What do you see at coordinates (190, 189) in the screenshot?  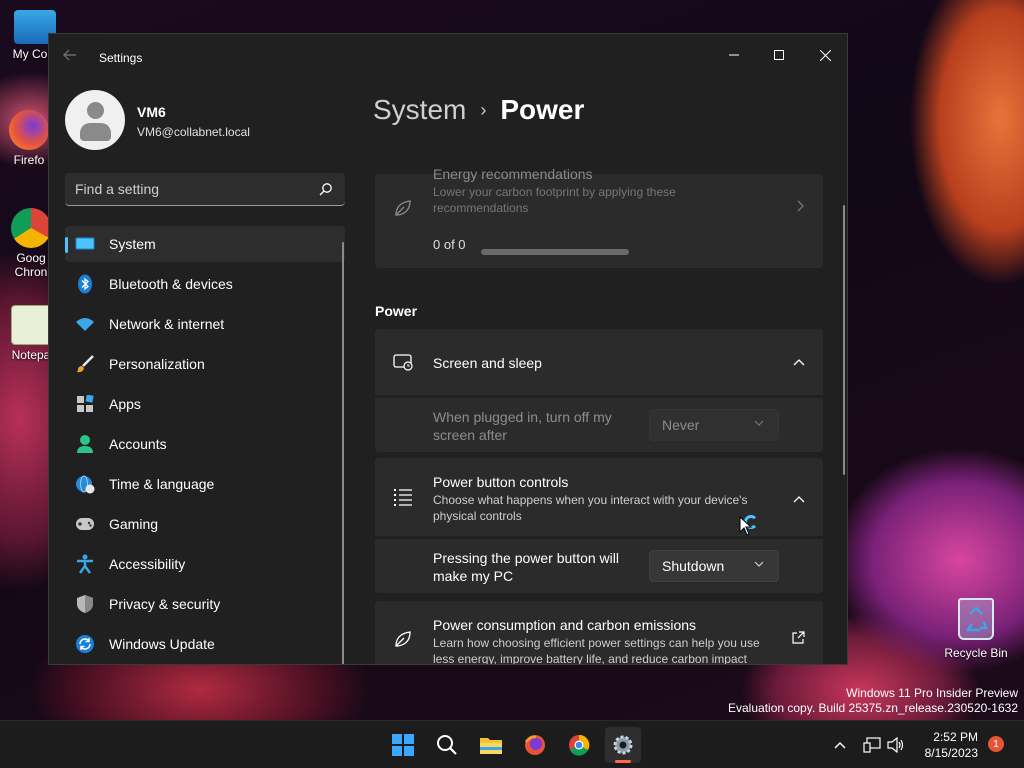 I see `search-input` at bounding box center [190, 189].